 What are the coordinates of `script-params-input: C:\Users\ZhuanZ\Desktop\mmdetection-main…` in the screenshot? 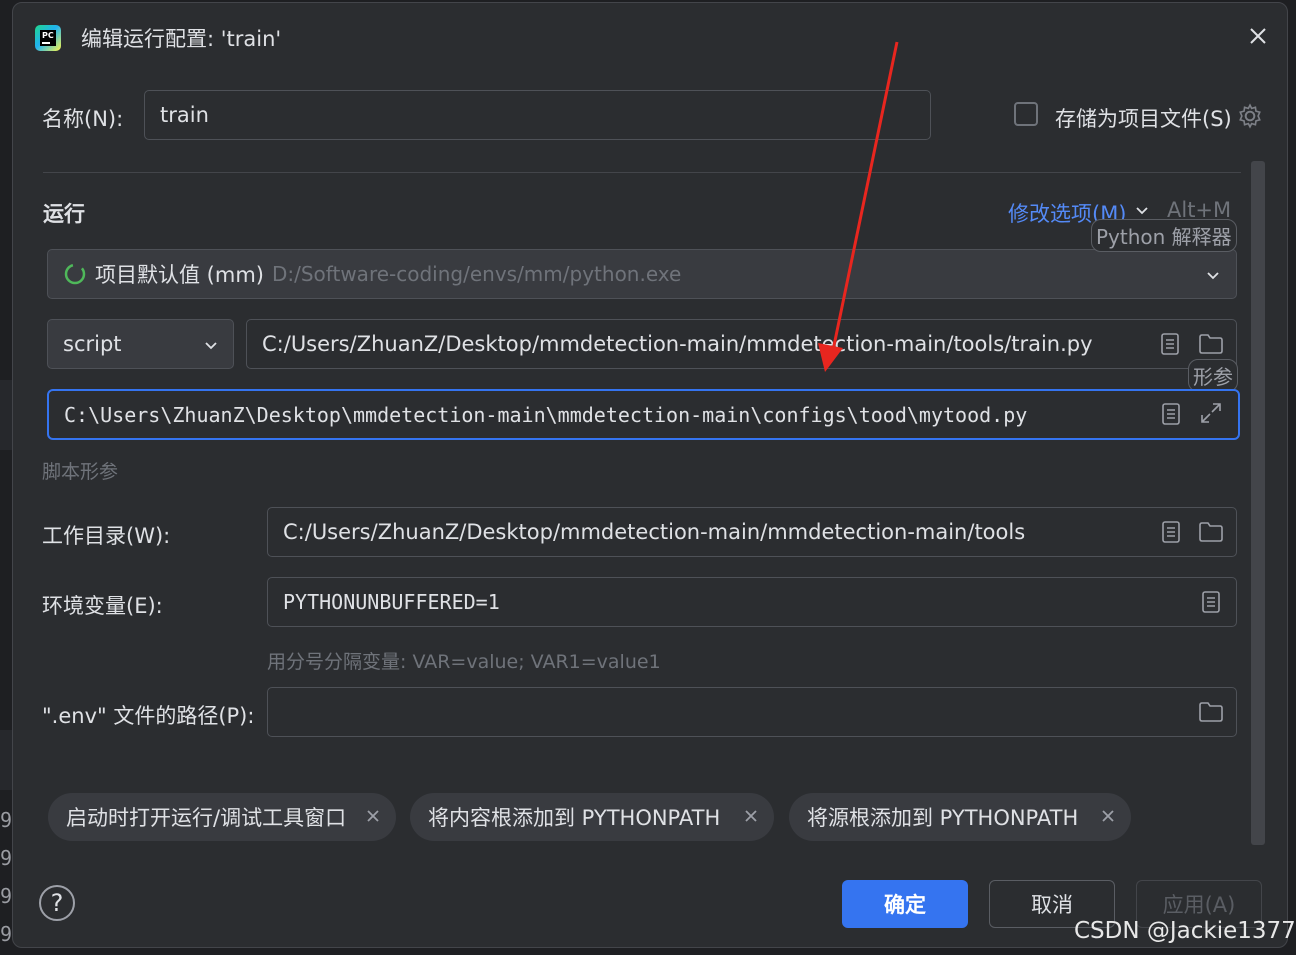 It's located at (643, 414).